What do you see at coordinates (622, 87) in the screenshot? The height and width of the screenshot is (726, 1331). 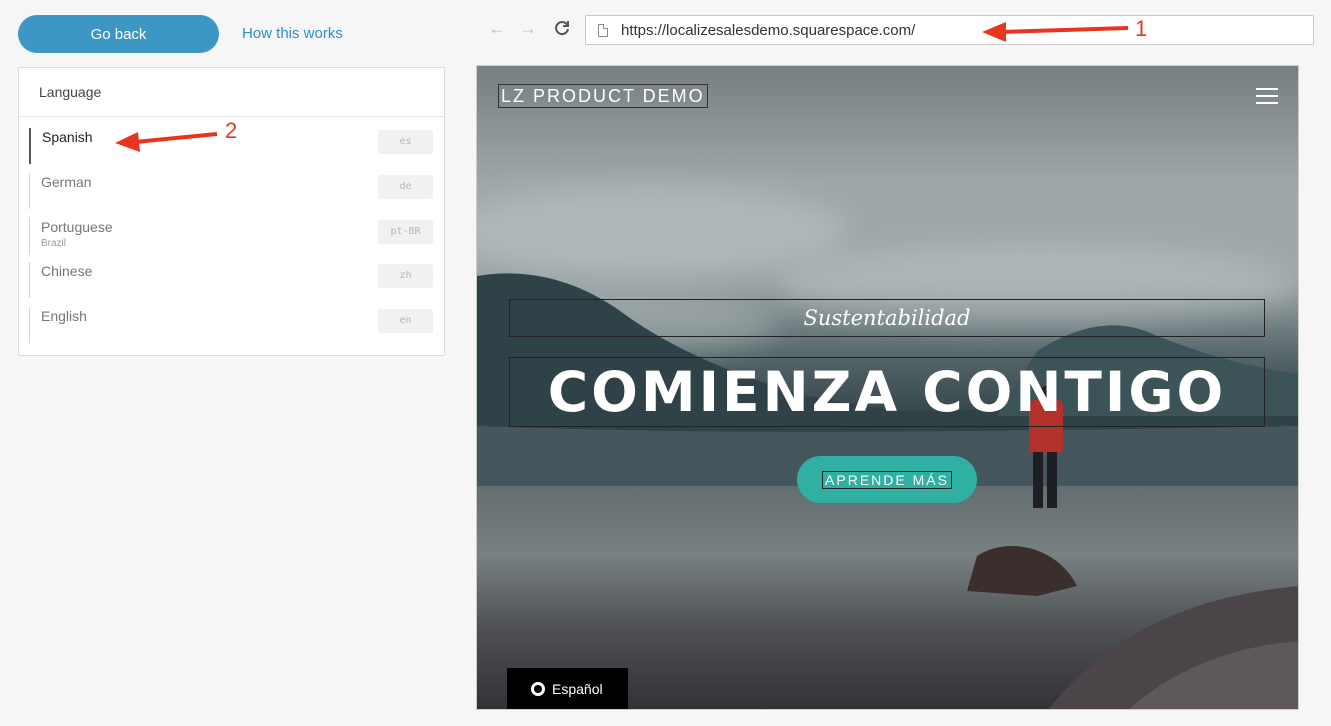 I see `annotation-arrows` at bounding box center [622, 87].